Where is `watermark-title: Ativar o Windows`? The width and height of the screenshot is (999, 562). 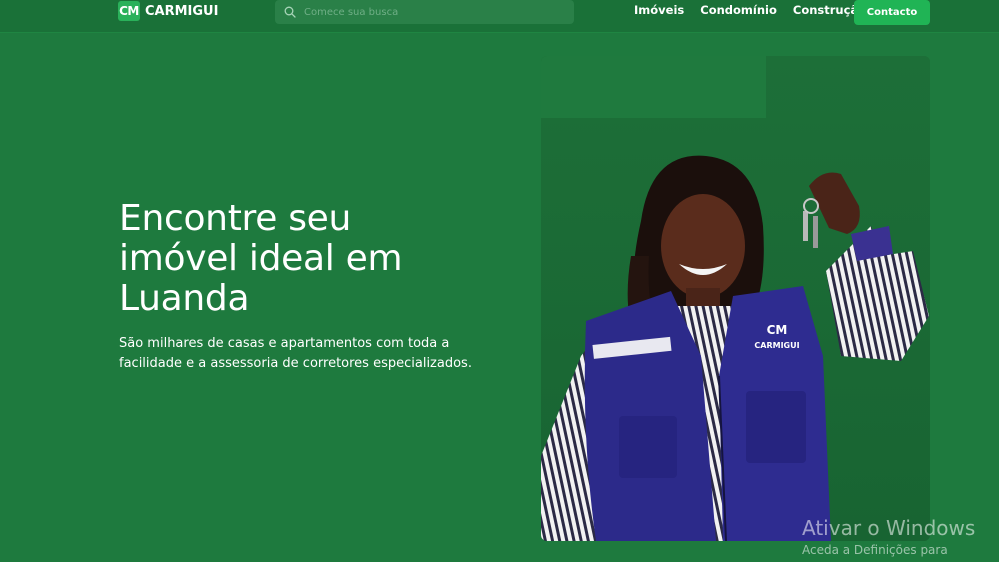
watermark-title: Ativar o Windows is located at coordinates (889, 528).